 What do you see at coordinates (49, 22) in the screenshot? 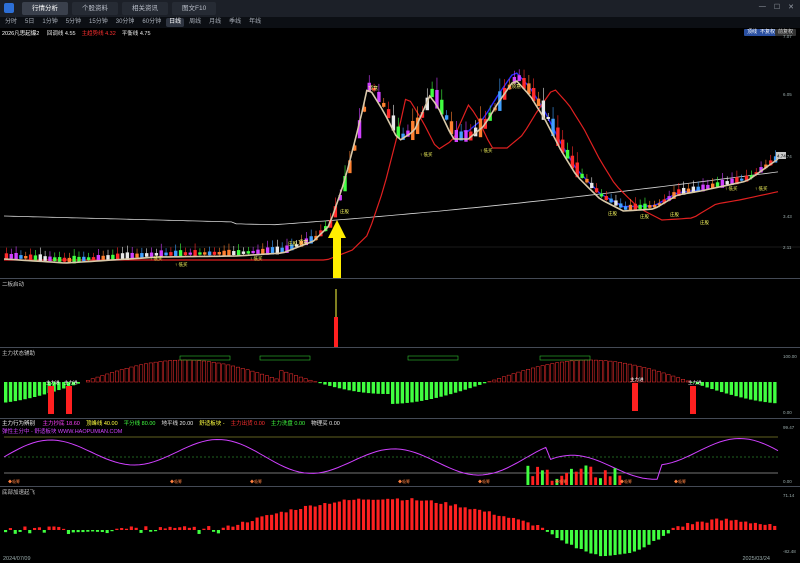
I see `period-2: 1分钟` at bounding box center [49, 22].